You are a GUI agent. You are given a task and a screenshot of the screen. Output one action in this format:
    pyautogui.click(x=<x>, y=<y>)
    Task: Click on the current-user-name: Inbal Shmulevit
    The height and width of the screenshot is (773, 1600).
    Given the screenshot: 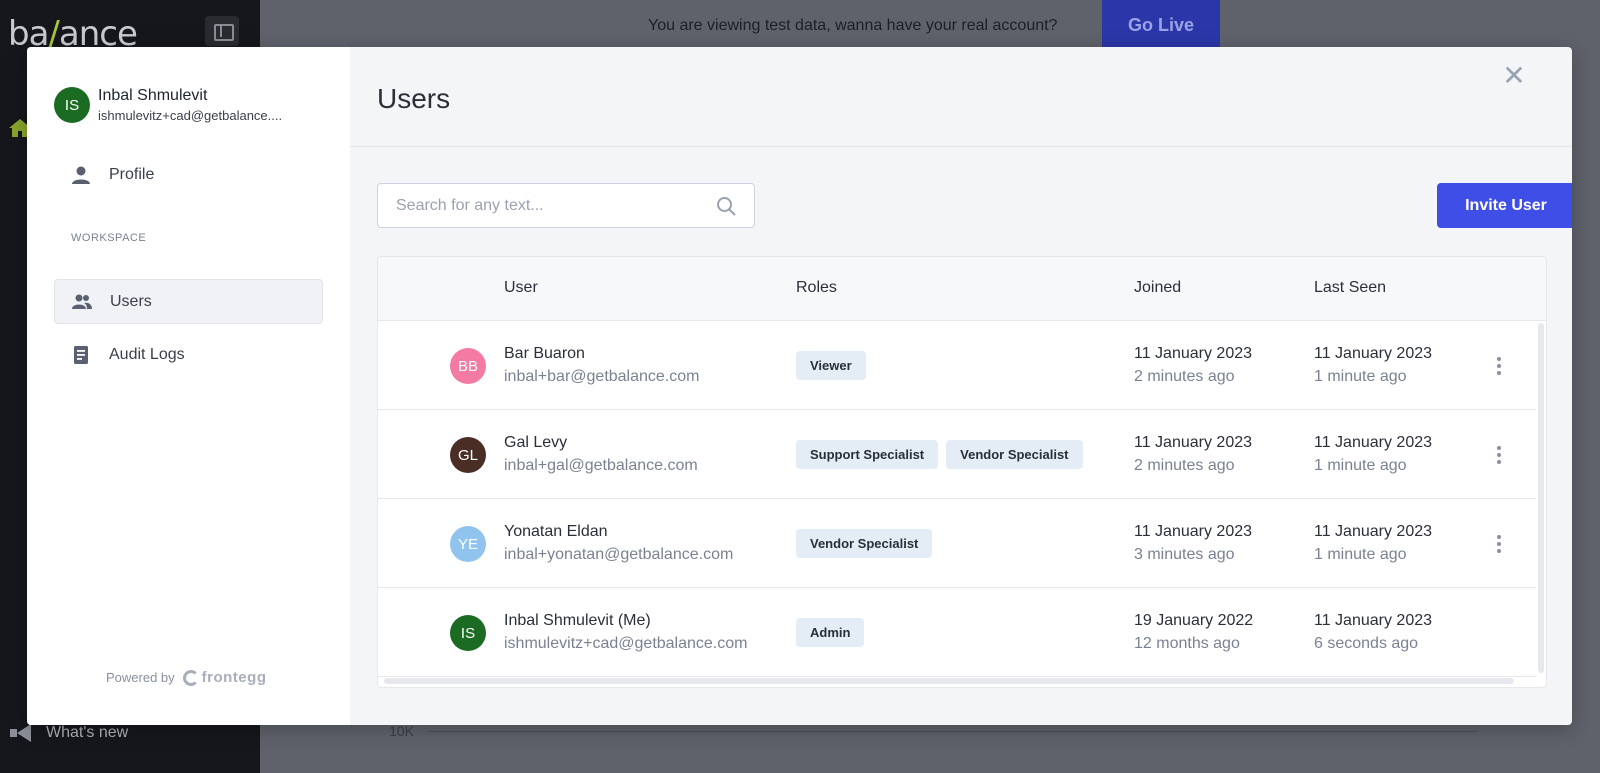 What is the action you would take?
    pyautogui.click(x=153, y=95)
    